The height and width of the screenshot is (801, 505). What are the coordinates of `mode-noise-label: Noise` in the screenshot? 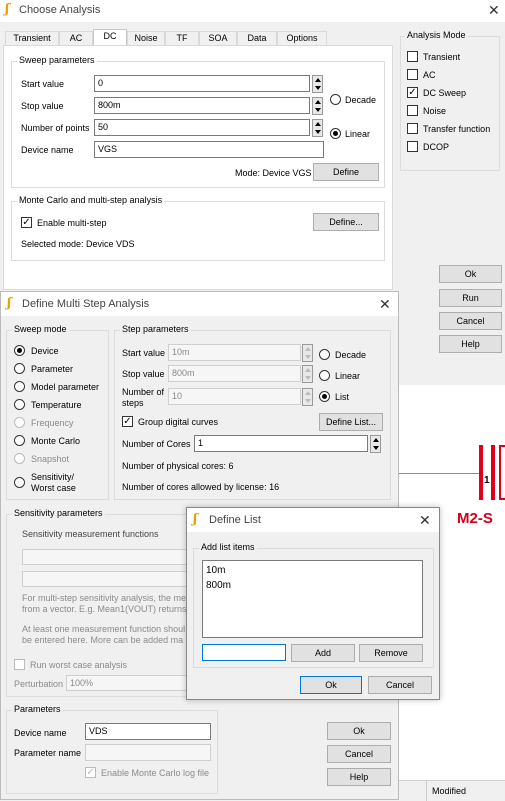 It's located at (434, 111).